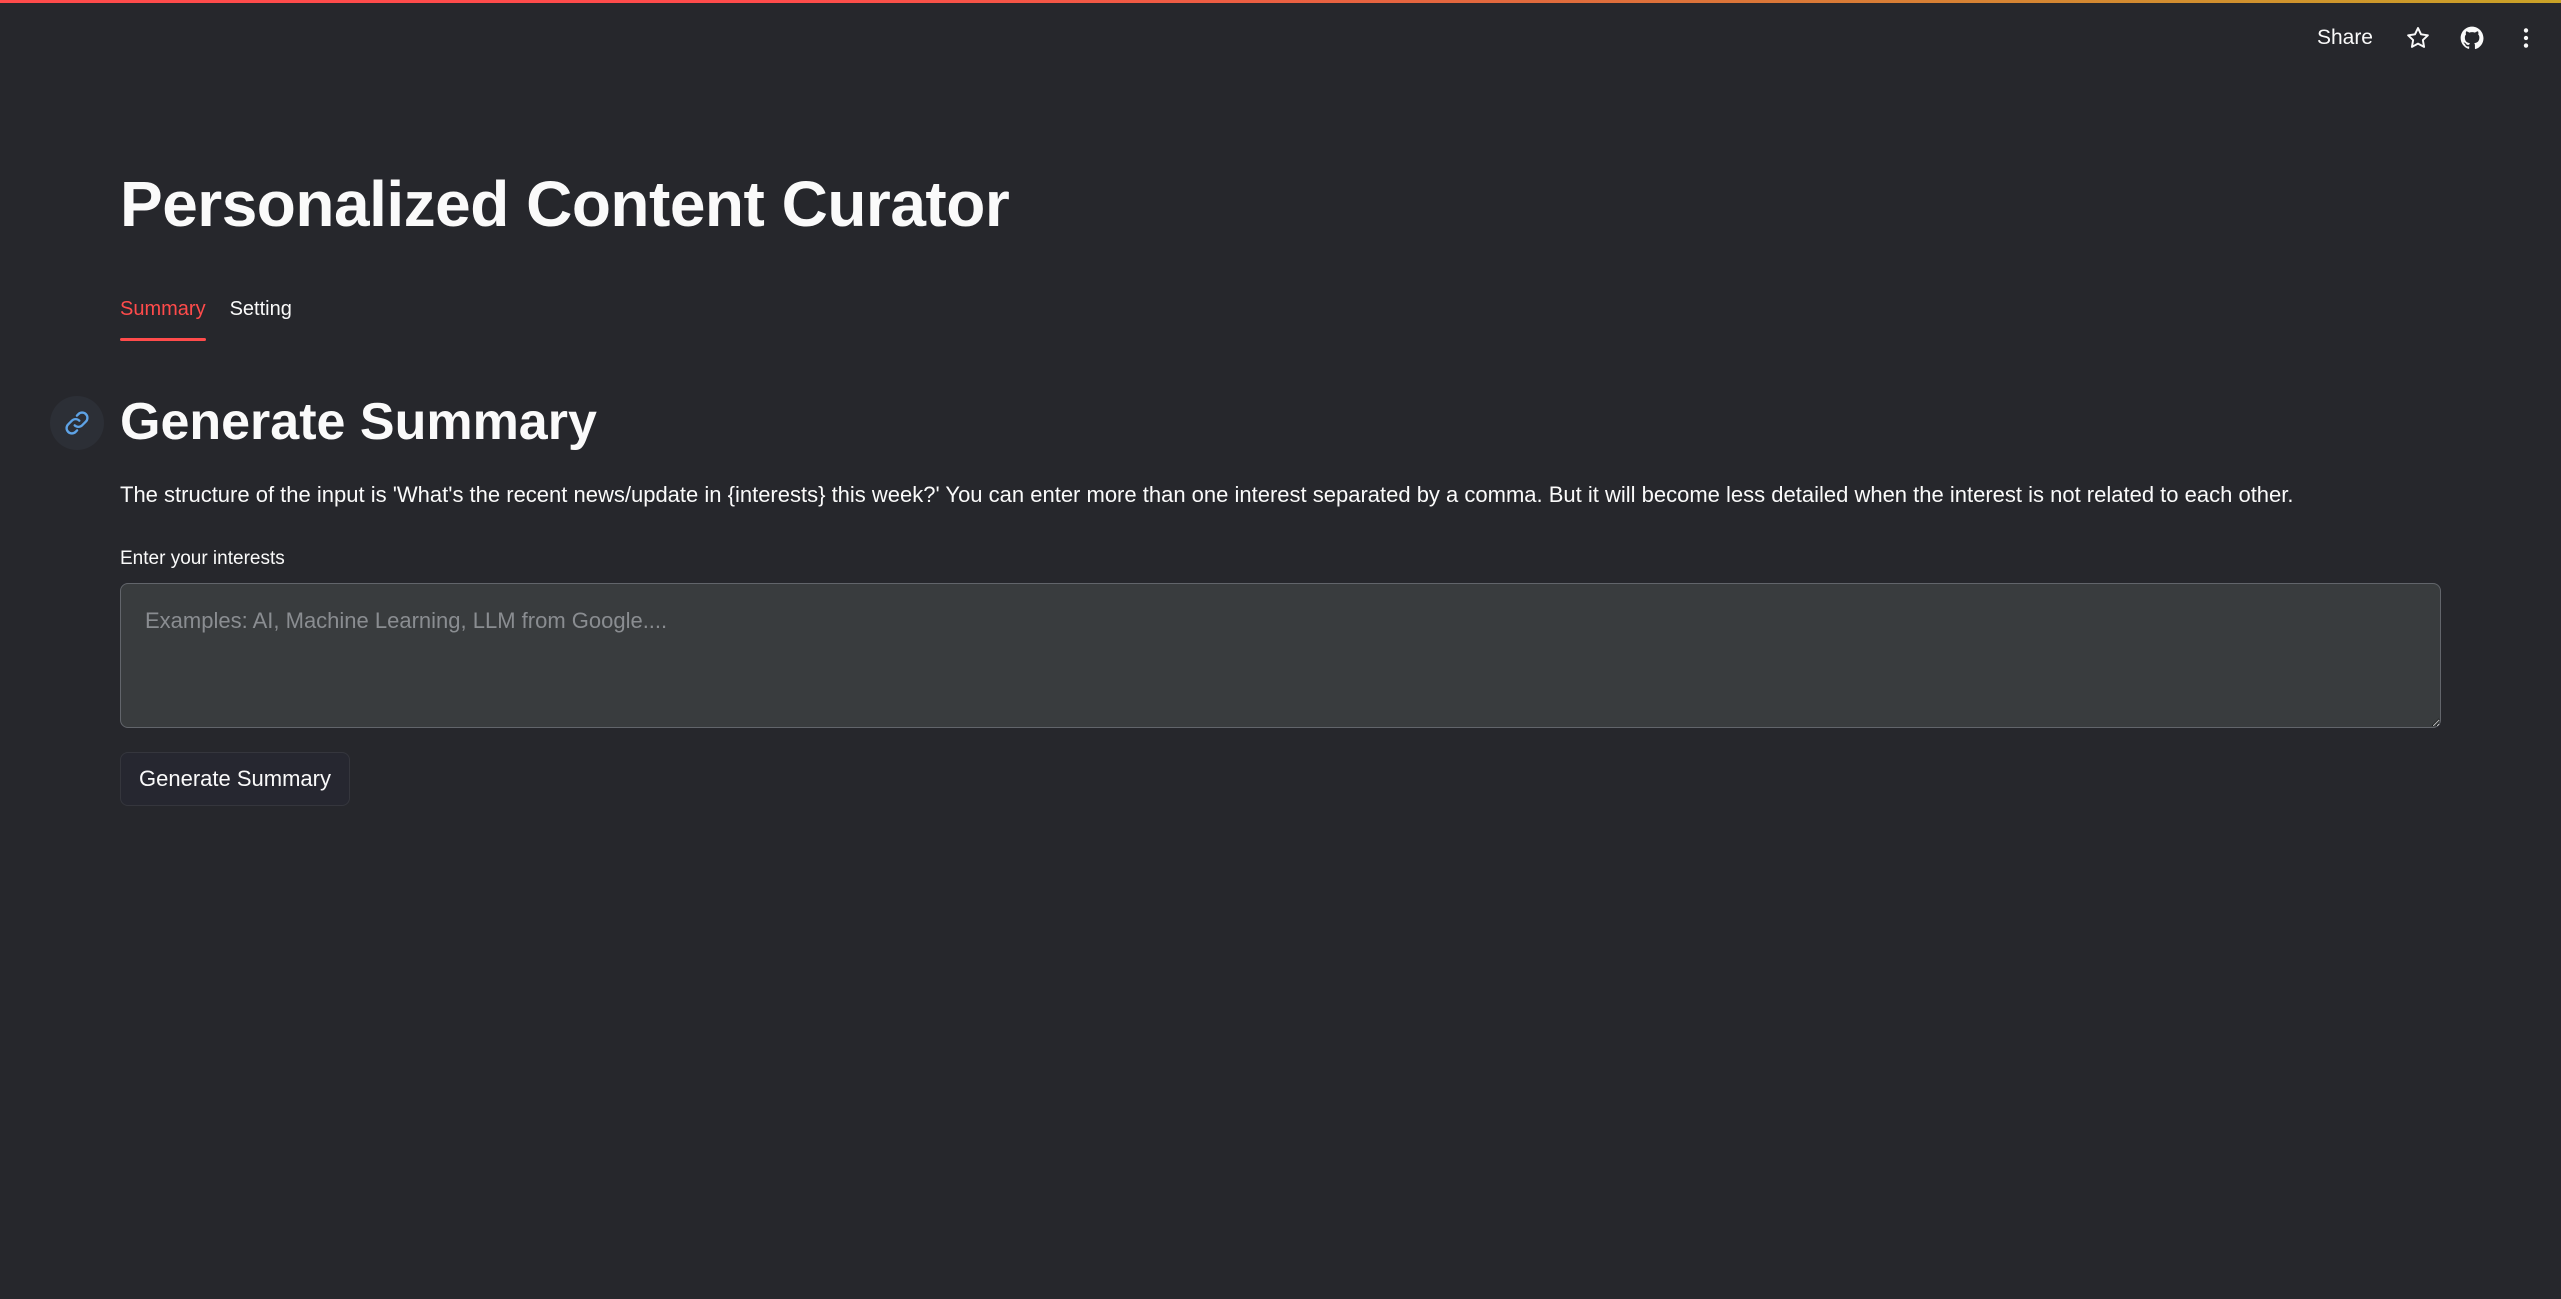  What do you see at coordinates (261, 317) in the screenshot?
I see `tab-setting: Setting` at bounding box center [261, 317].